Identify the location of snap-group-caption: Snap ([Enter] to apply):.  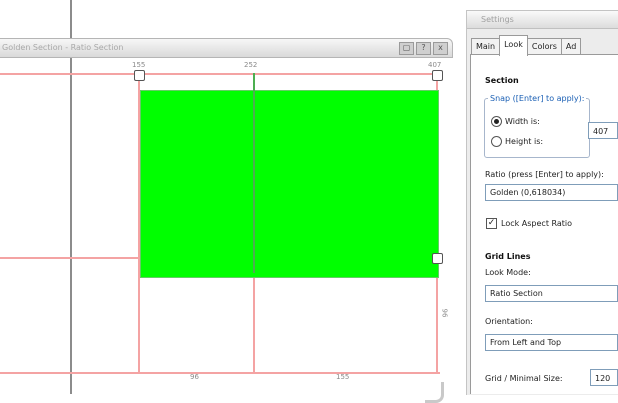
(537, 98).